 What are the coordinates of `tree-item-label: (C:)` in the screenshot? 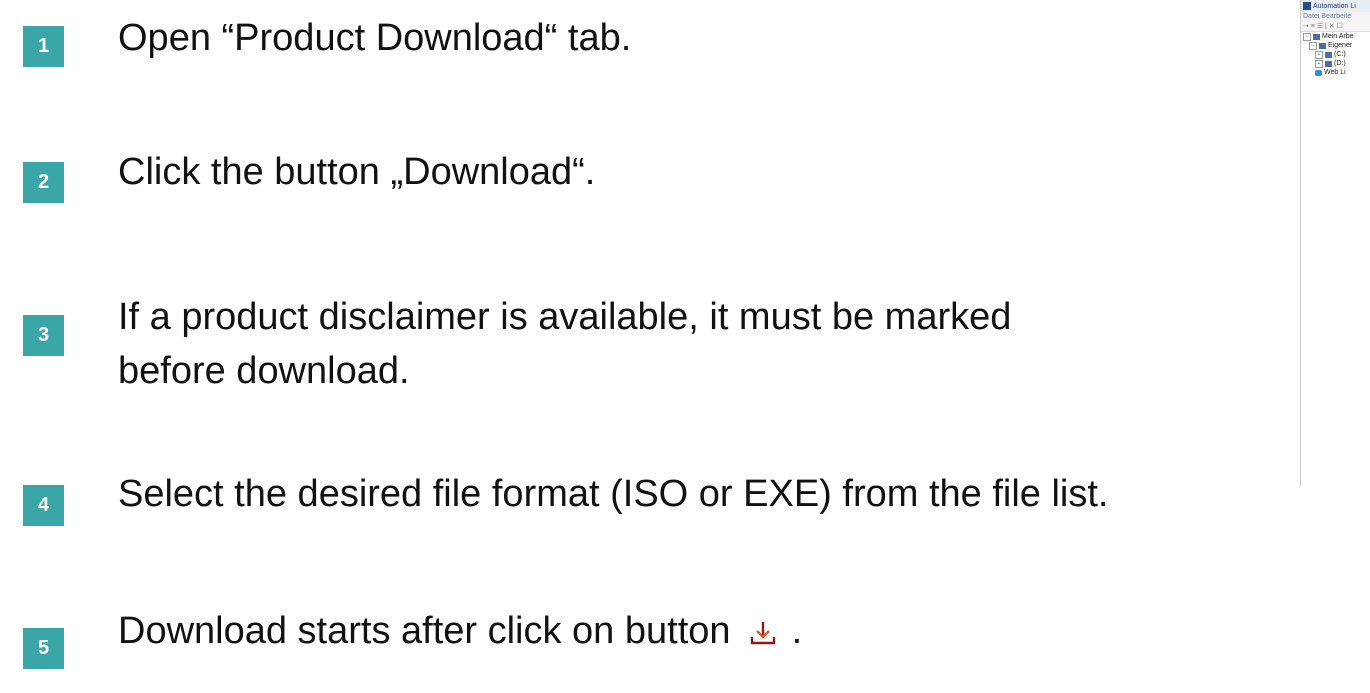 It's located at (1340, 54).